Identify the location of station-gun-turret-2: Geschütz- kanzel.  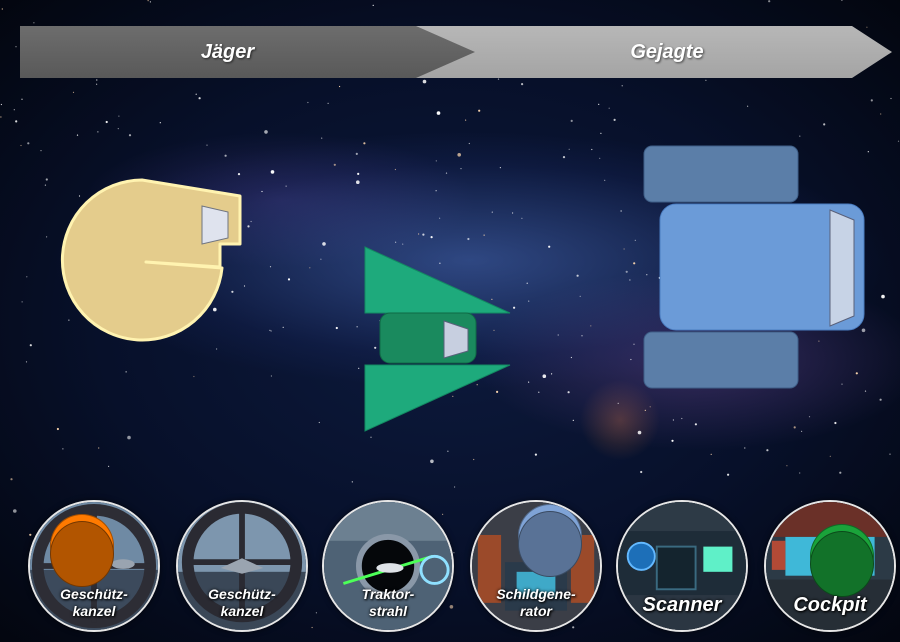
(242, 566).